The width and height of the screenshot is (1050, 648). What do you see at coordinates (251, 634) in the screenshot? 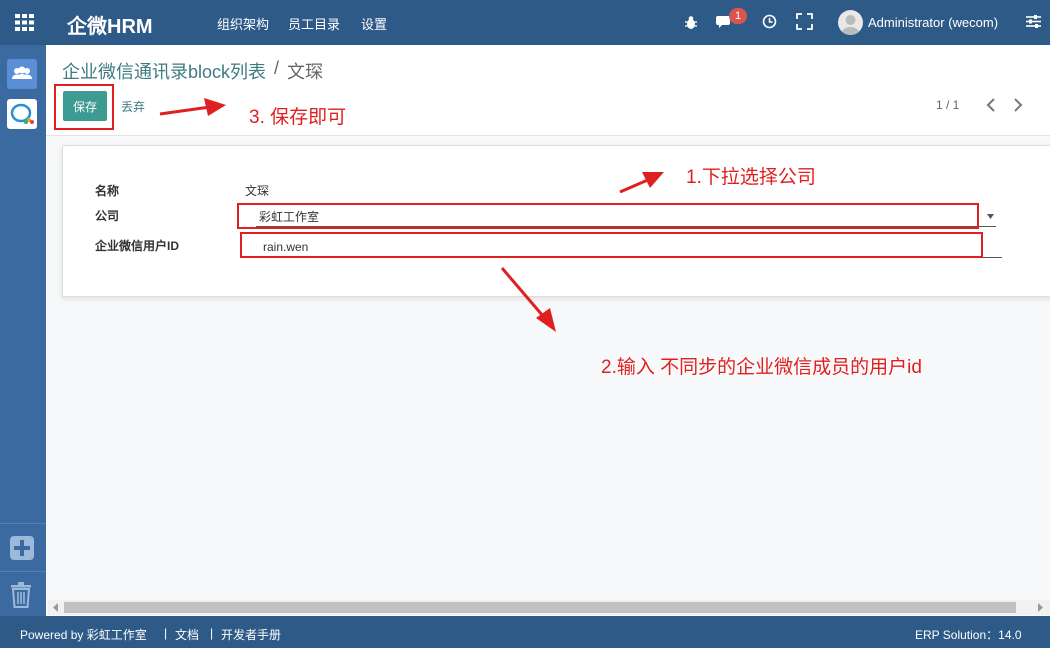
I see `footer-dev-manual-link: 开发者手册` at bounding box center [251, 634].